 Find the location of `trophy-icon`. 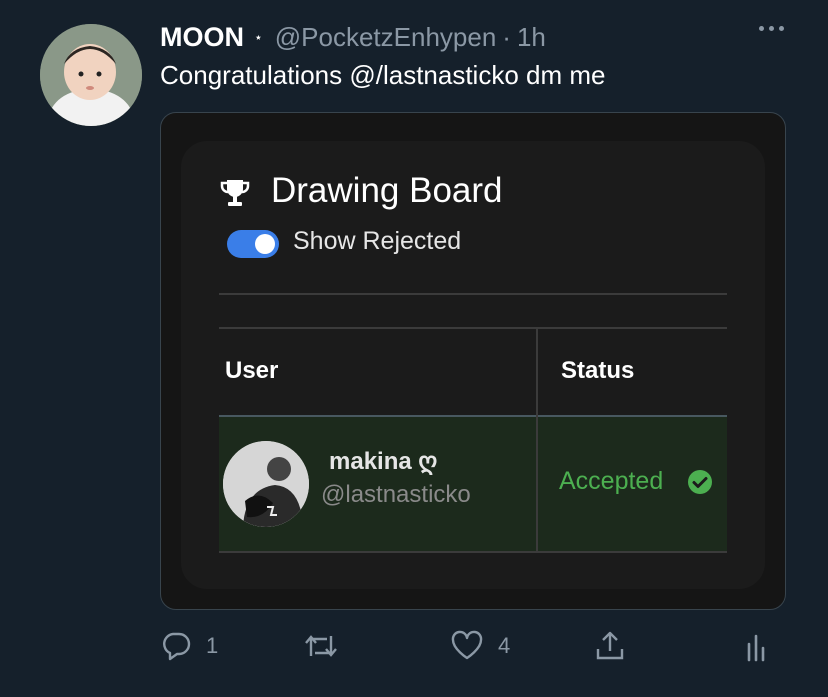

trophy-icon is located at coordinates (235, 193).